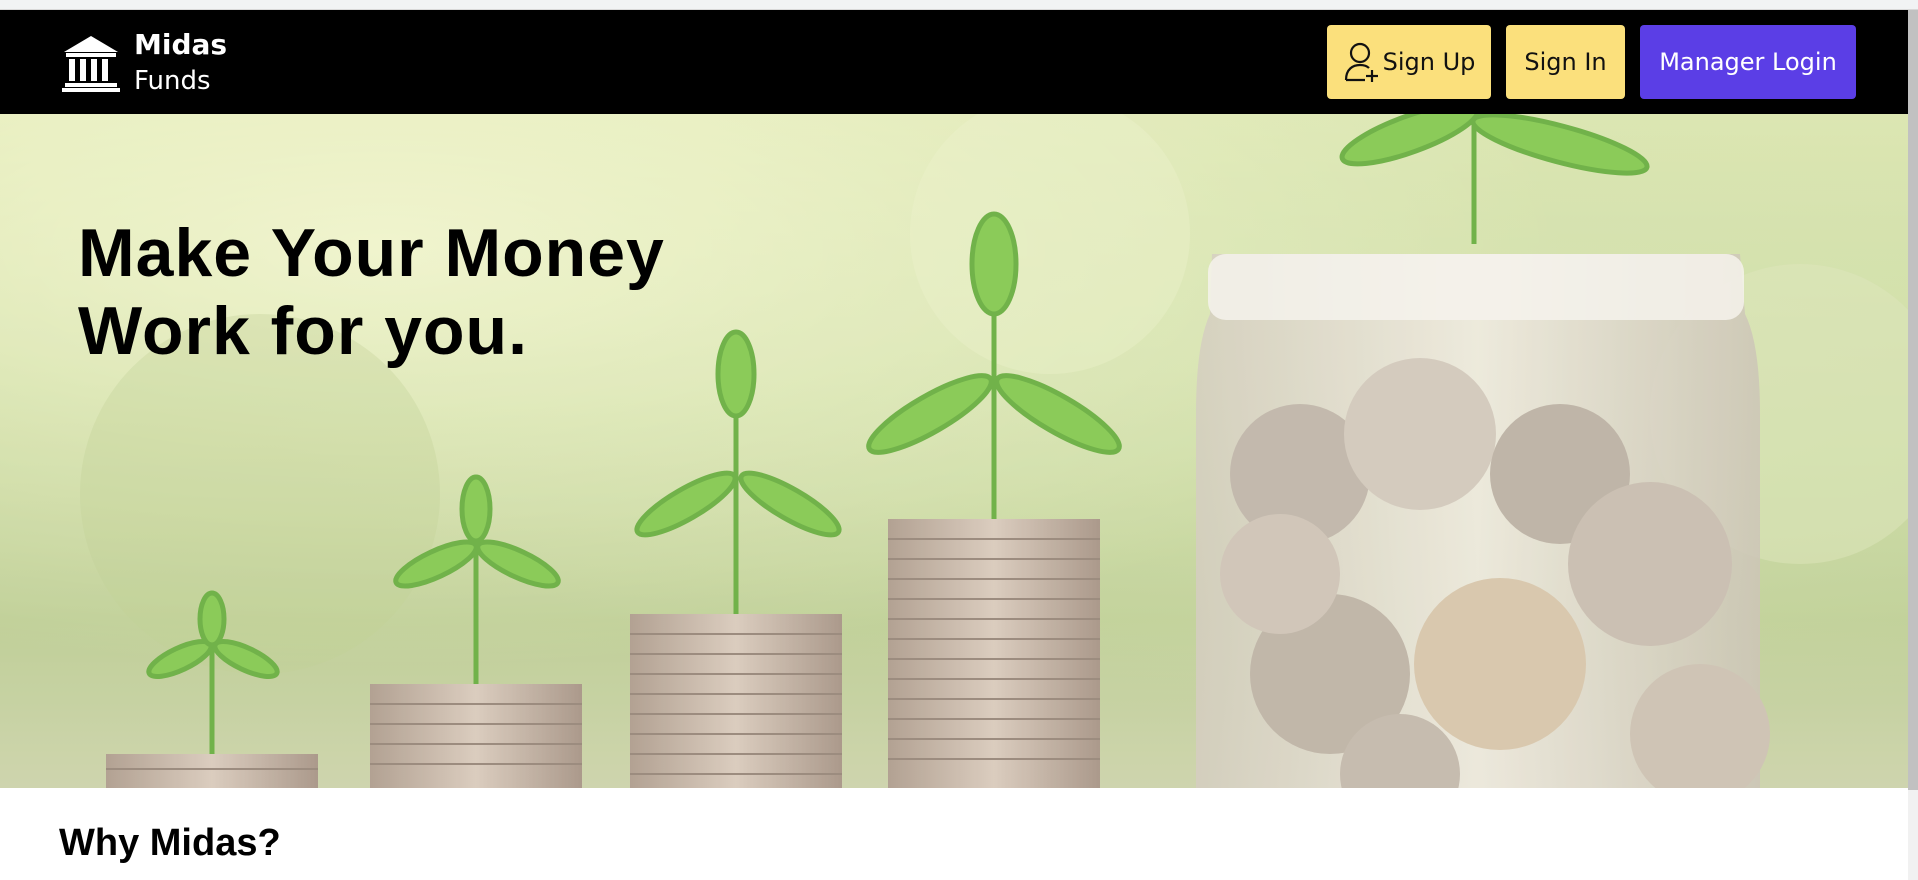  I want to click on brand-text: Midas Funds, so click(180, 63).